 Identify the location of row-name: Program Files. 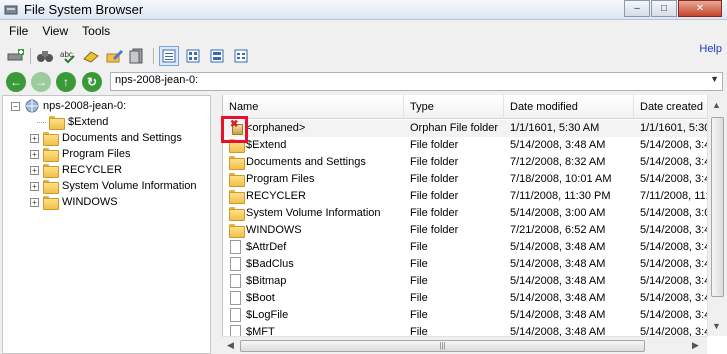
(280, 179).